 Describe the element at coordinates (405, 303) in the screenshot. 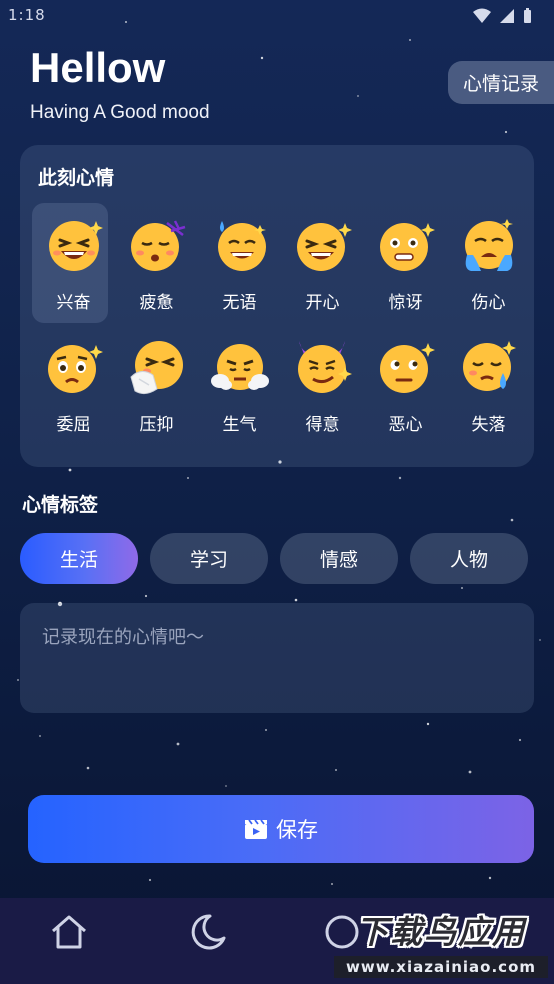

I see `mood-label: 惊讶` at that location.